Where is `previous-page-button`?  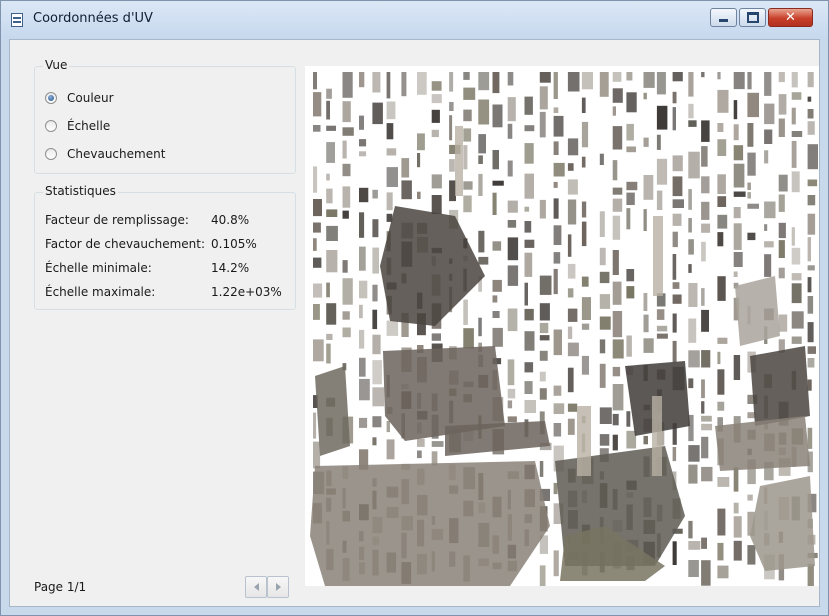 previous-page-button is located at coordinates (256, 587).